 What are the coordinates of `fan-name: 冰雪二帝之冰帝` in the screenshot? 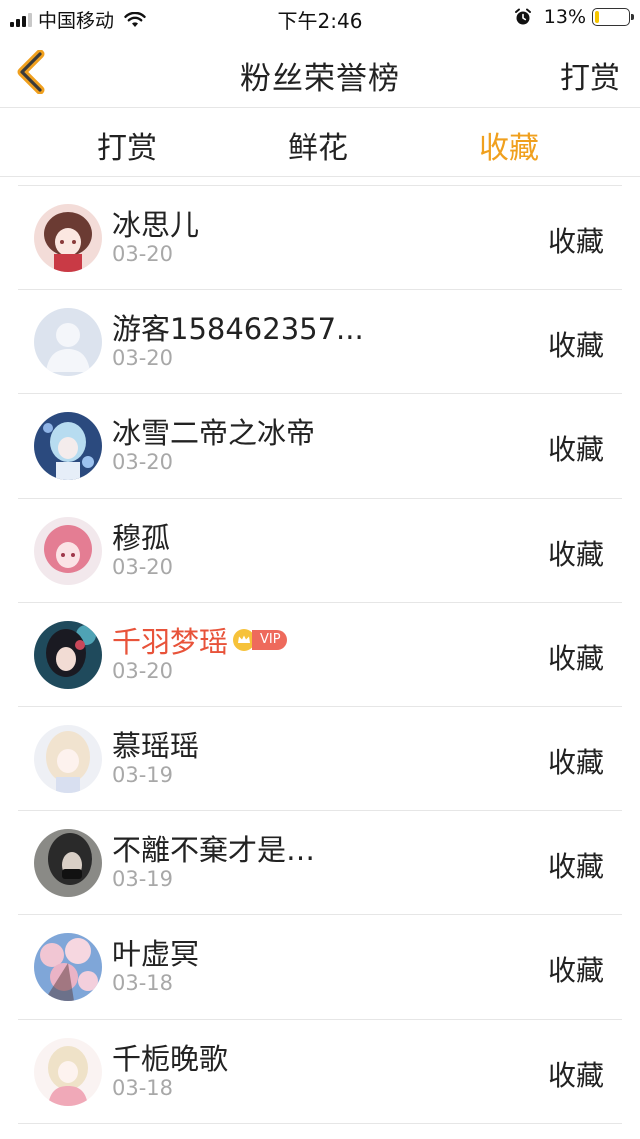 It's located at (214, 433).